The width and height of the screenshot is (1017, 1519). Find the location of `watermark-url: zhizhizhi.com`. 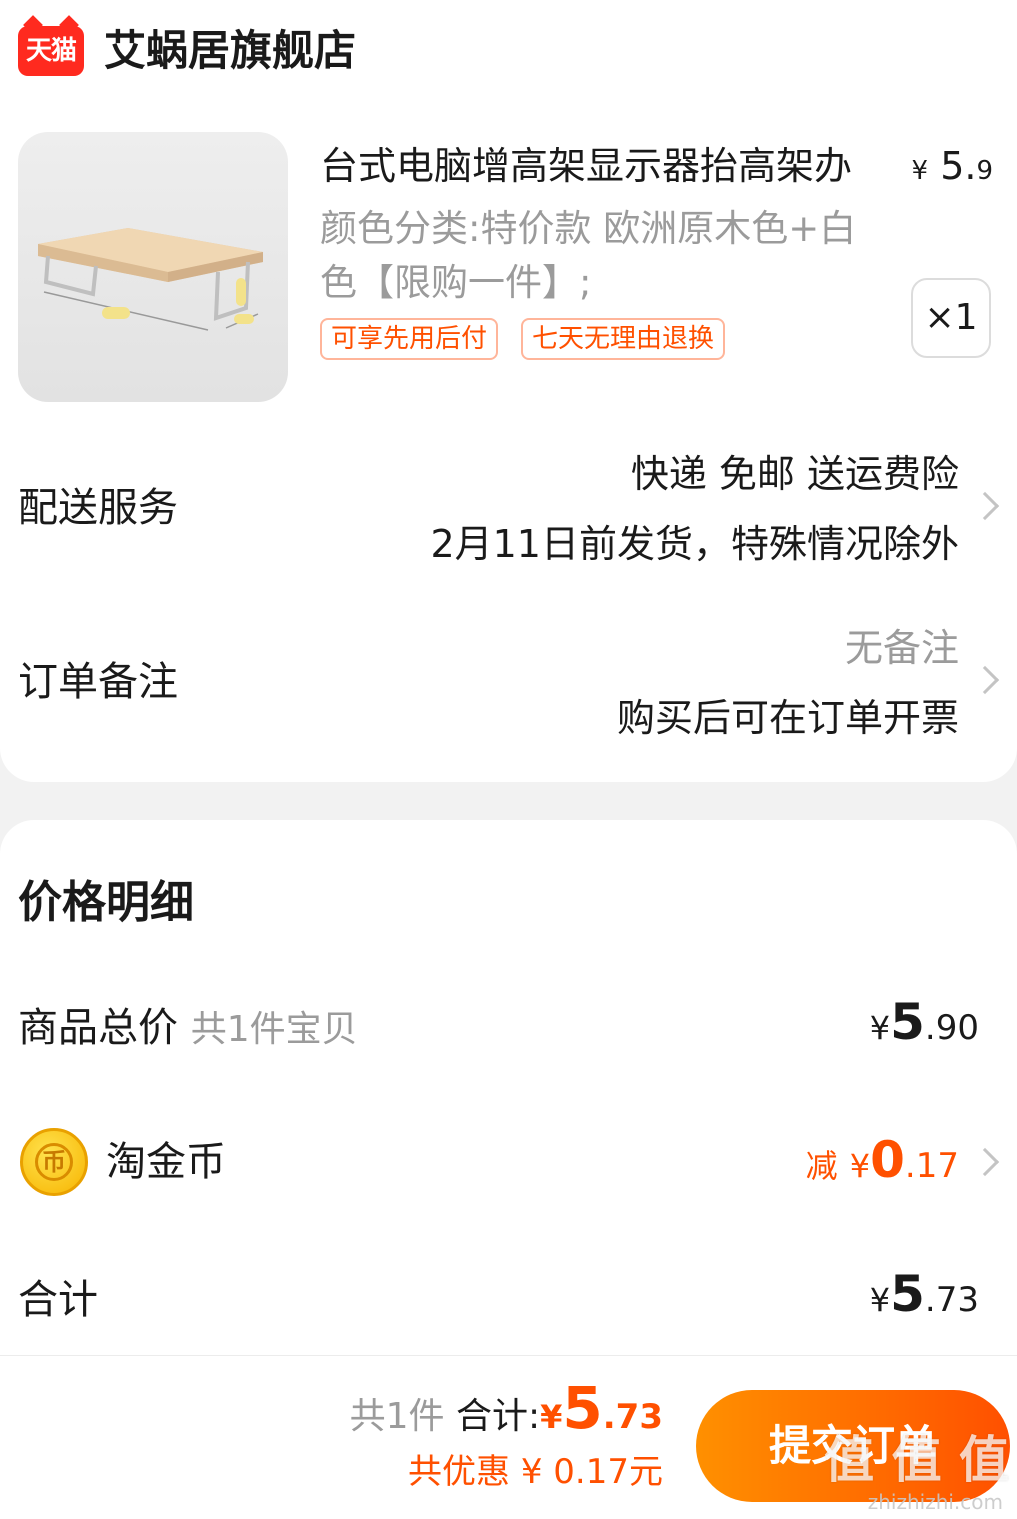

watermark-url: zhizhizhi.com is located at coordinates (935, 1502).